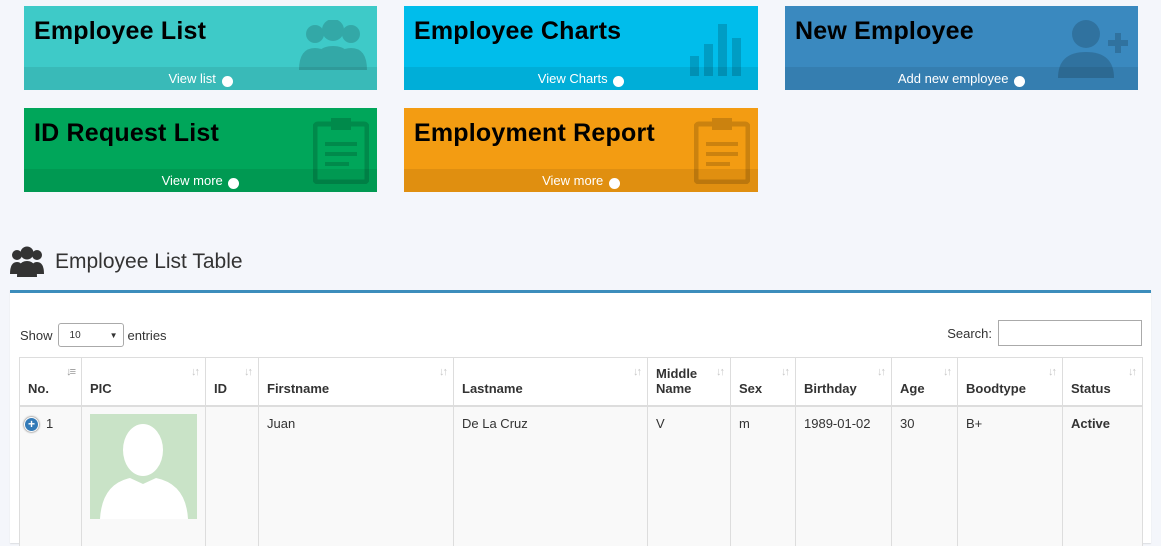  I want to click on cell-age: 30, so click(924, 475).